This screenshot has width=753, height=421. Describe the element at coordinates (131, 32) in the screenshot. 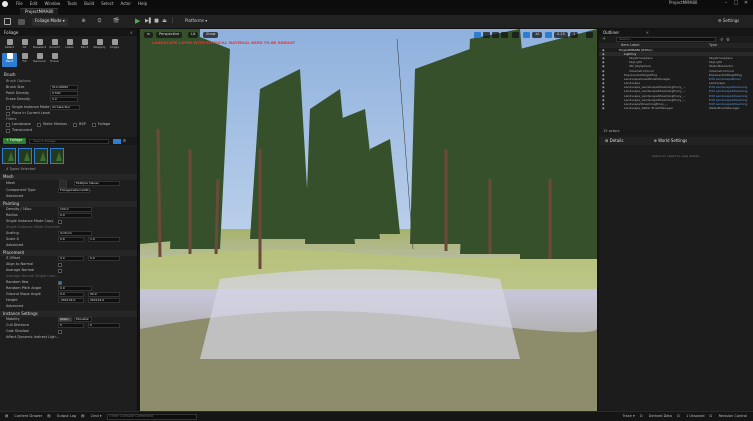

I see `close-tab-icon: ✕` at that location.